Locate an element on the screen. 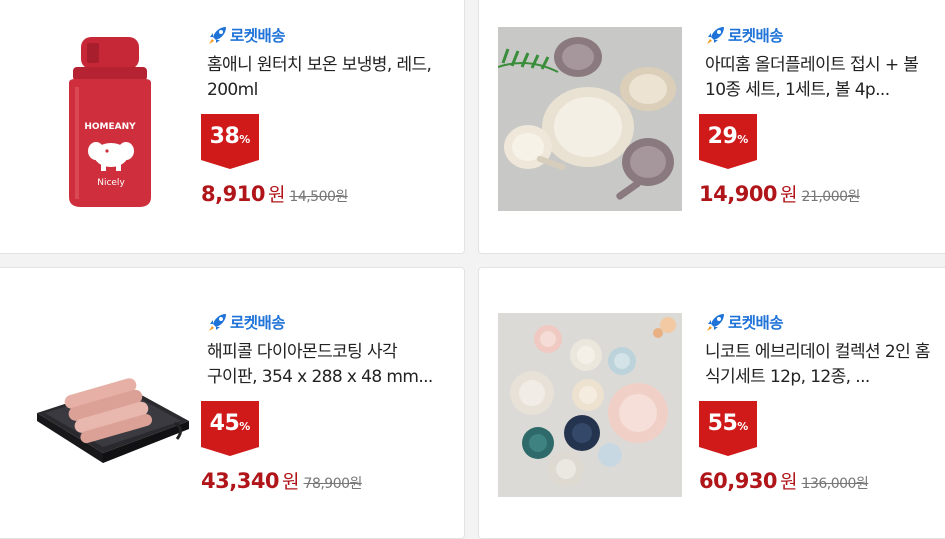 The height and width of the screenshot is (539, 945). discount-badge: 38% is located at coordinates (230, 141).